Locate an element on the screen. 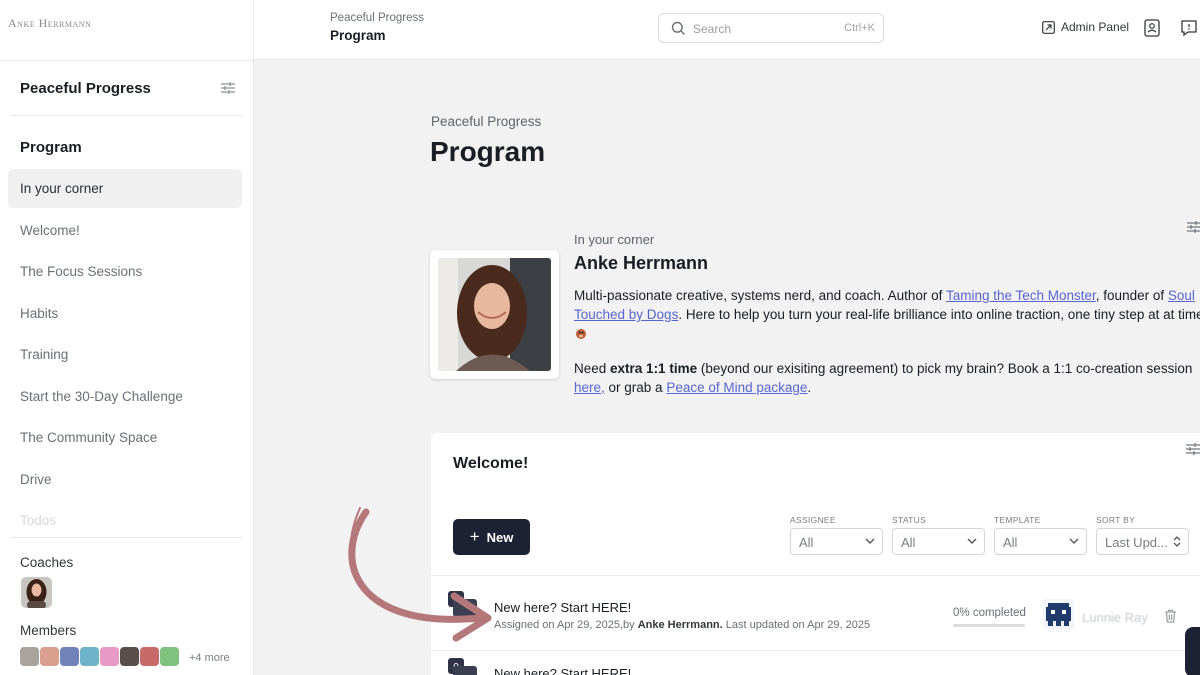  trash-icon is located at coordinates (1170, 616).